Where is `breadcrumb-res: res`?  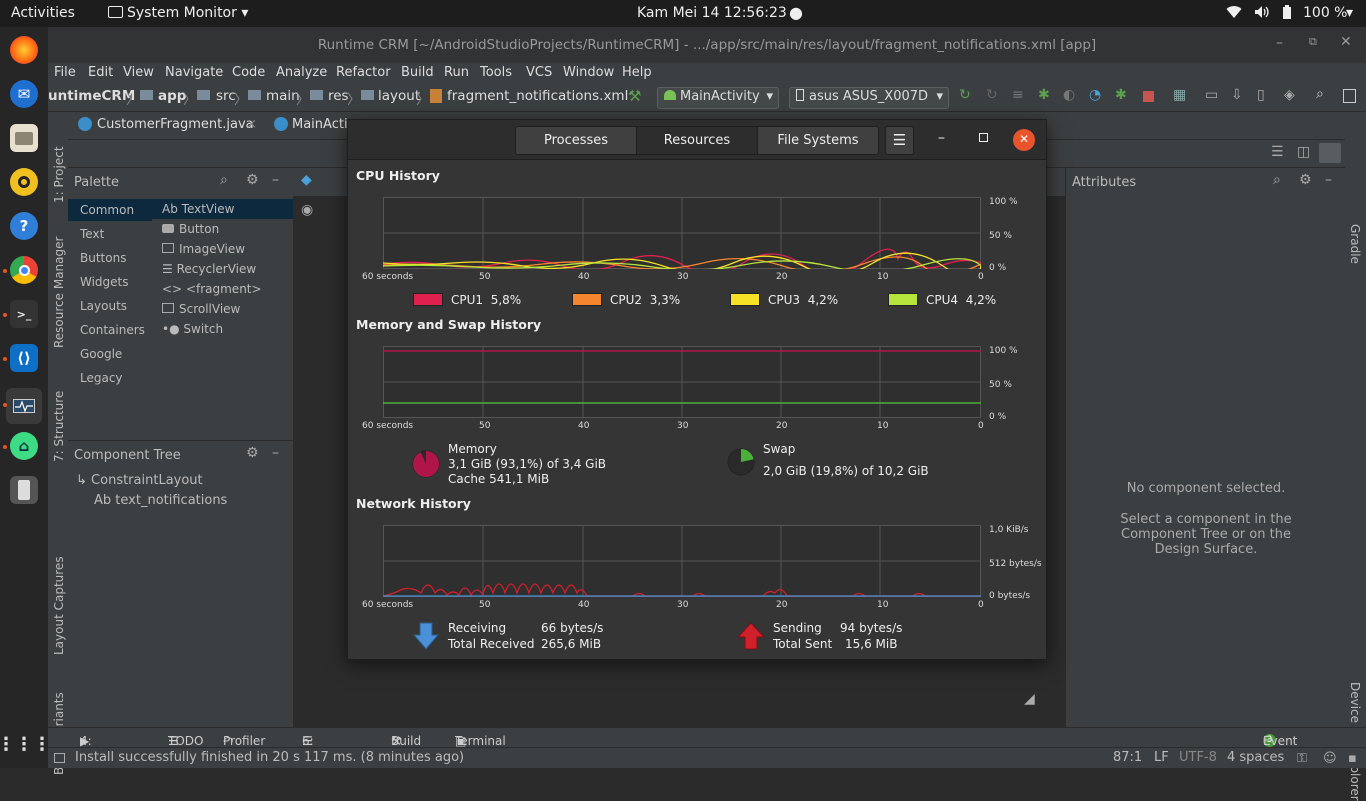
breadcrumb-res: res is located at coordinates (338, 96).